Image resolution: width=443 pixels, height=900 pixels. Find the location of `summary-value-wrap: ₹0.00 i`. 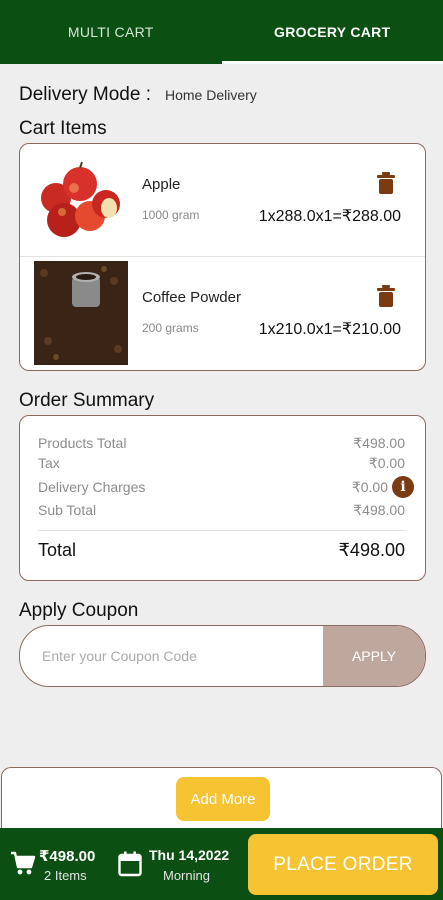

summary-value-wrap: ₹0.00 i is located at coordinates (383, 487).